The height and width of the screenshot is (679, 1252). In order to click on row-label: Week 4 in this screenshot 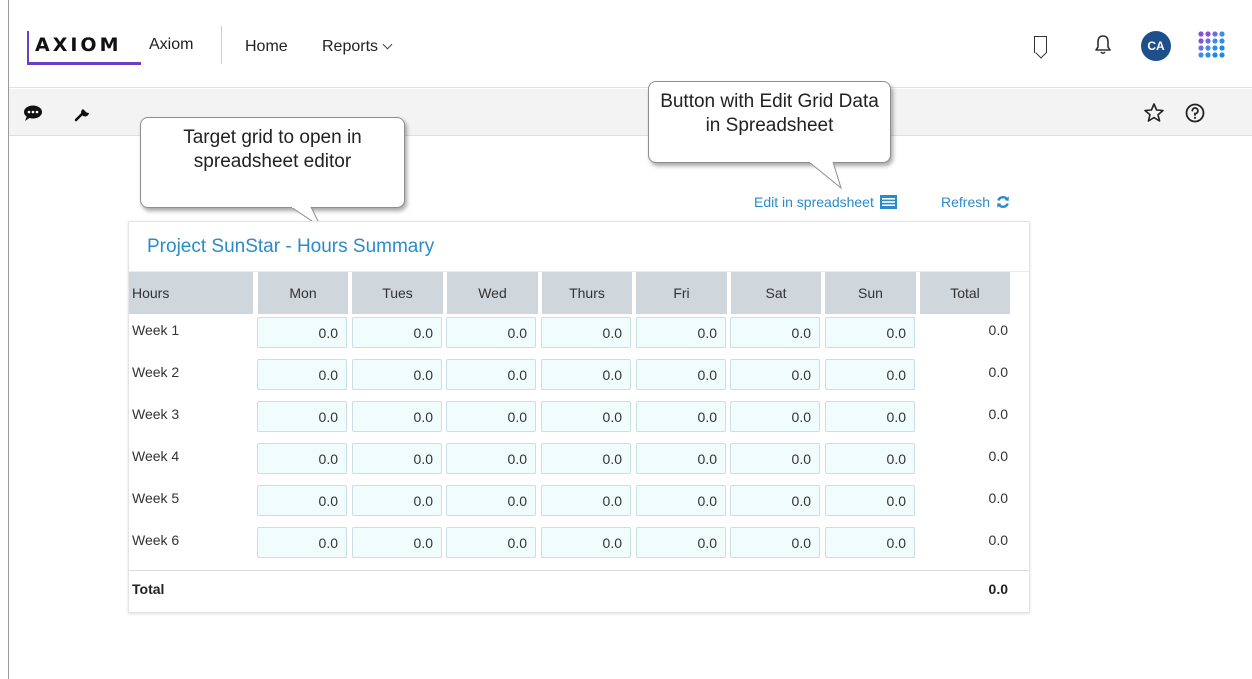, I will do `click(156, 456)`.